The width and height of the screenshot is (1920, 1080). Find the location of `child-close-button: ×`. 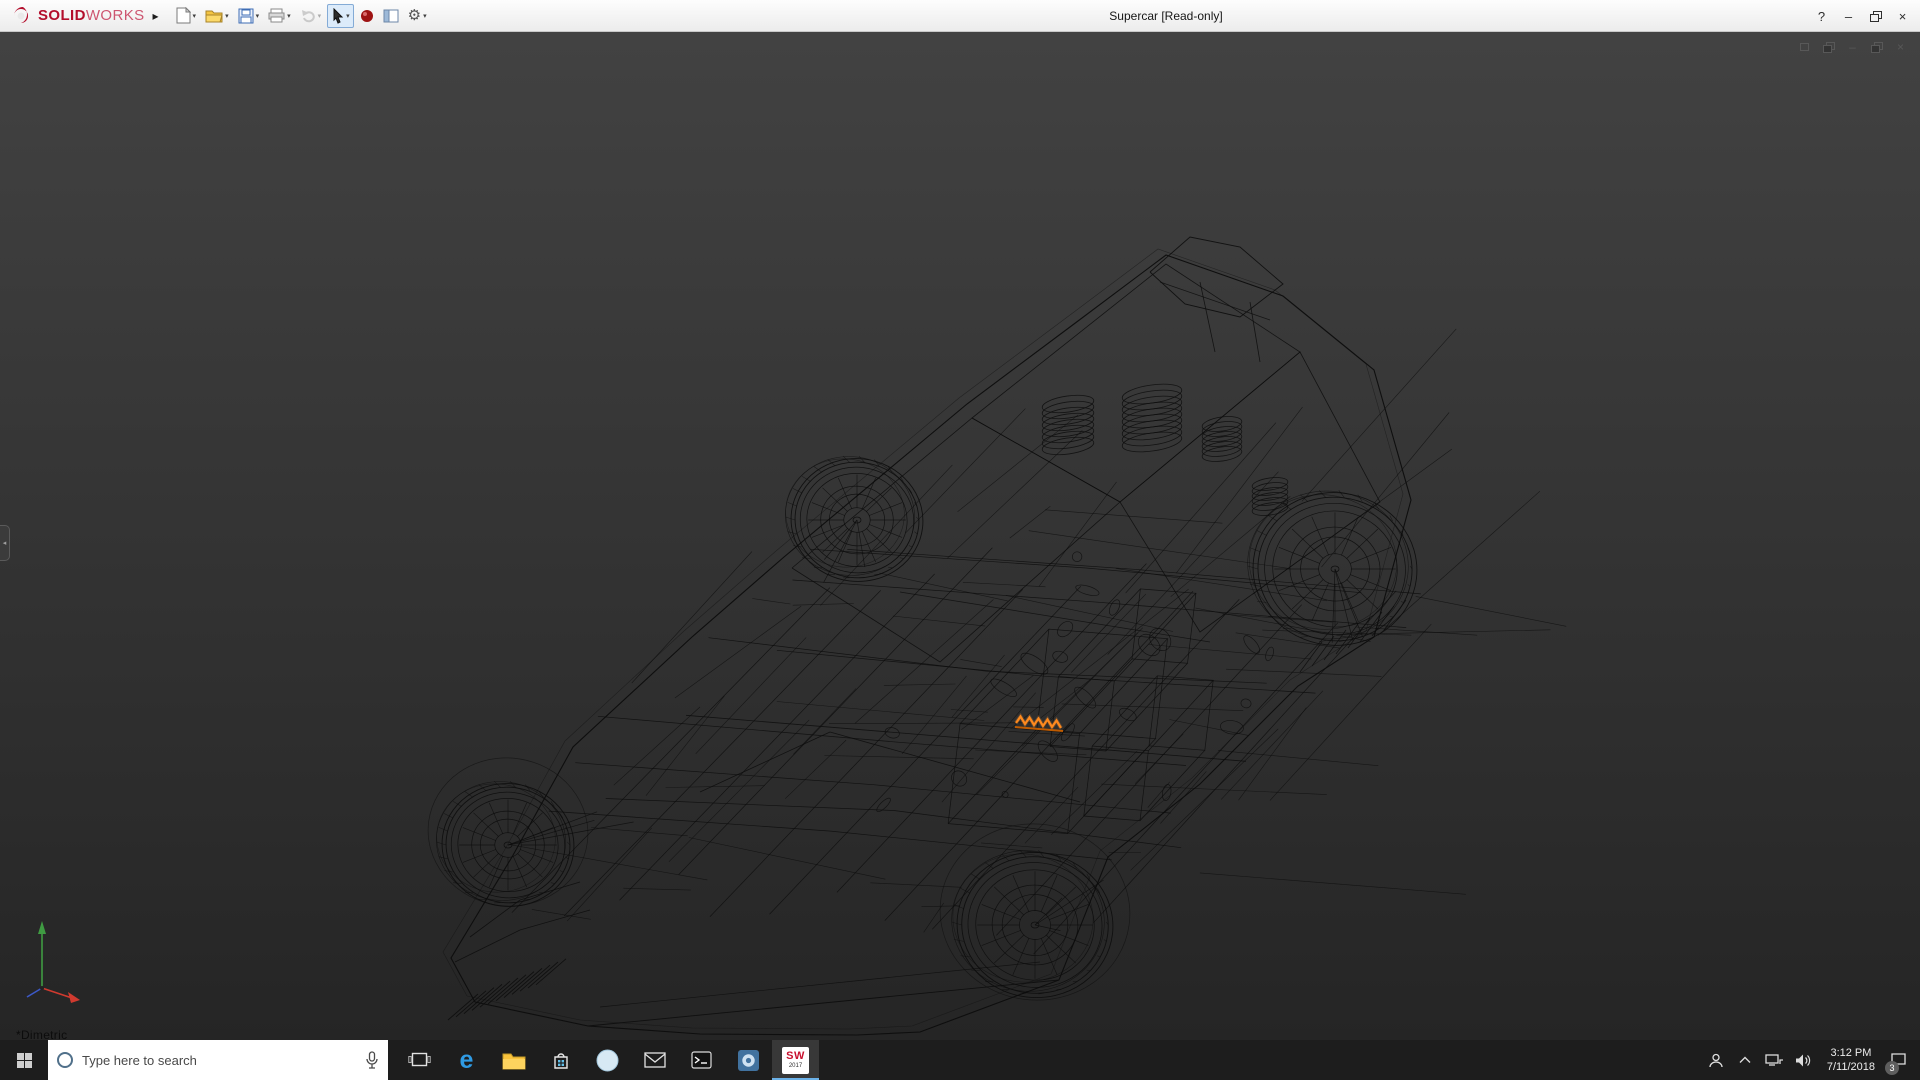

child-close-button: × is located at coordinates (1900, 46).